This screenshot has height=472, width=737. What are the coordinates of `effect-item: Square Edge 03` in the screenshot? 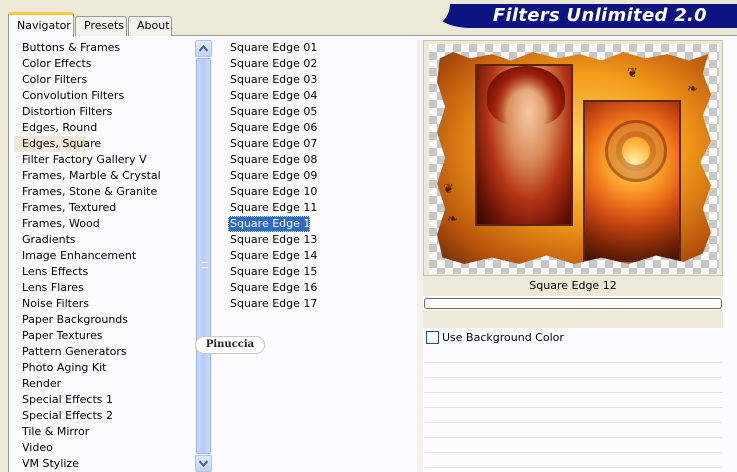 It's located at (272, 80).